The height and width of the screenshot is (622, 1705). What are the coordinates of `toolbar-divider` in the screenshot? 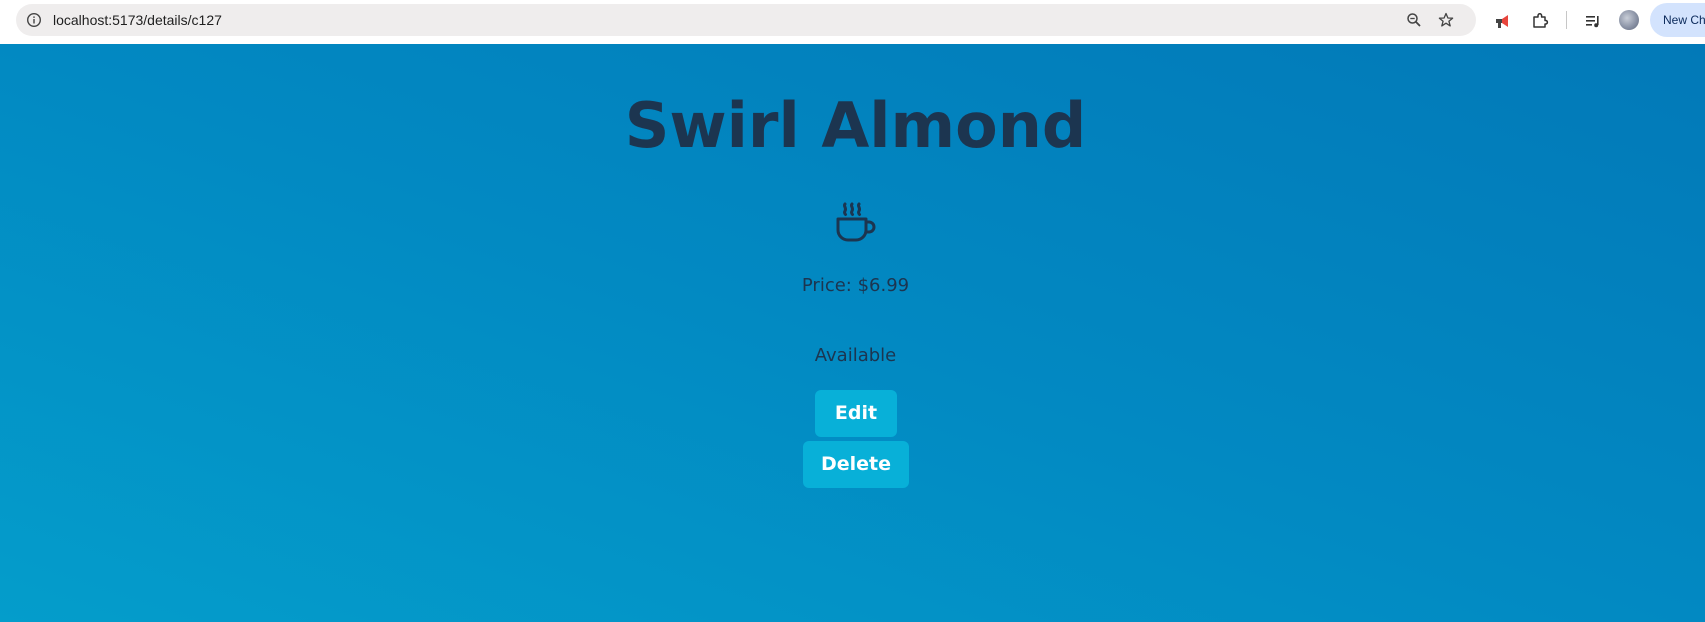 It's located at (1566, 20).